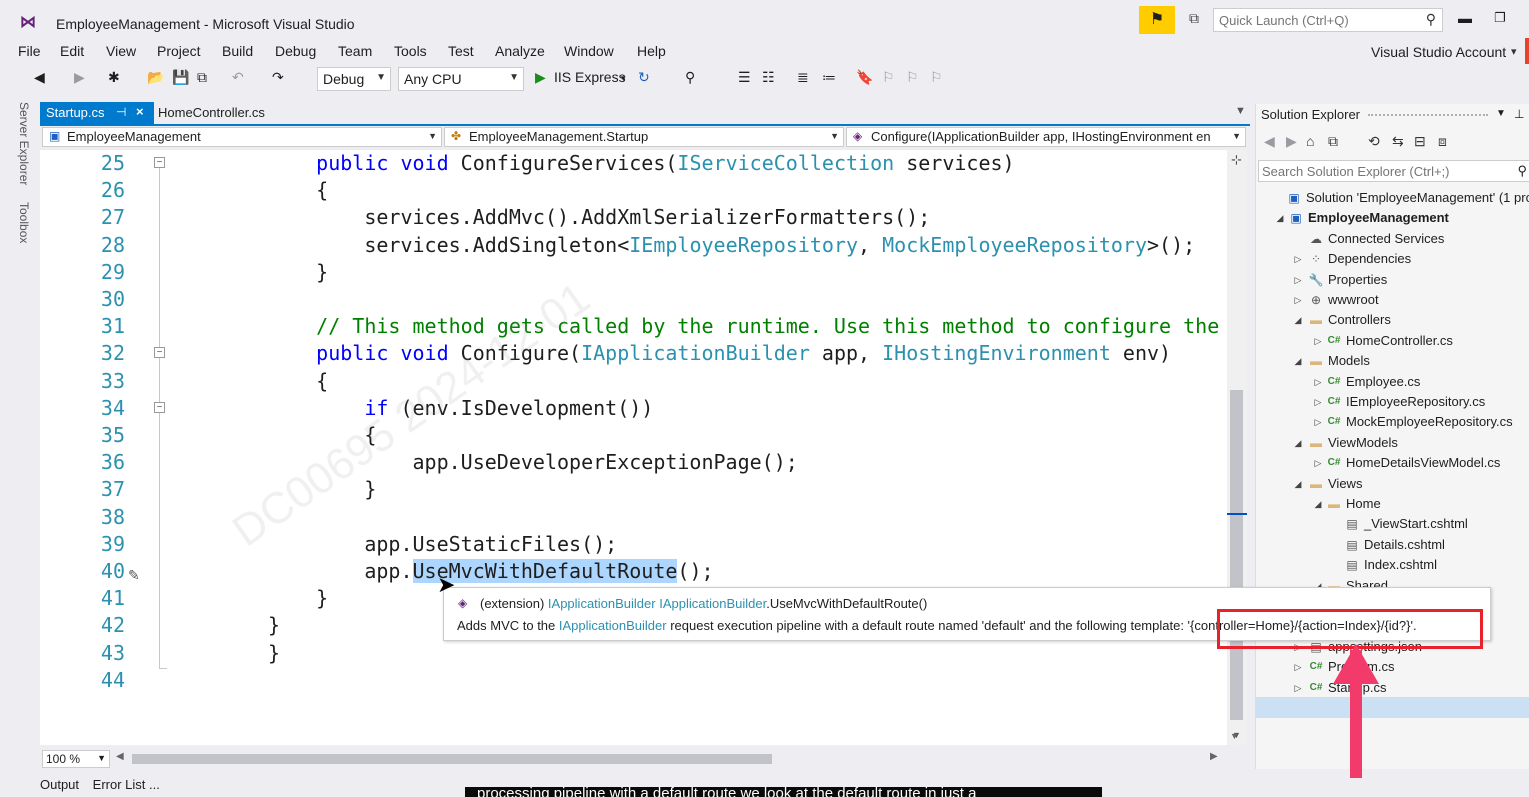 The width and height of the screenshot is (1529, 797). Describe the element at coordinates (690, 77) in the screenshot. I see `find-icon: ⚲` at that location.